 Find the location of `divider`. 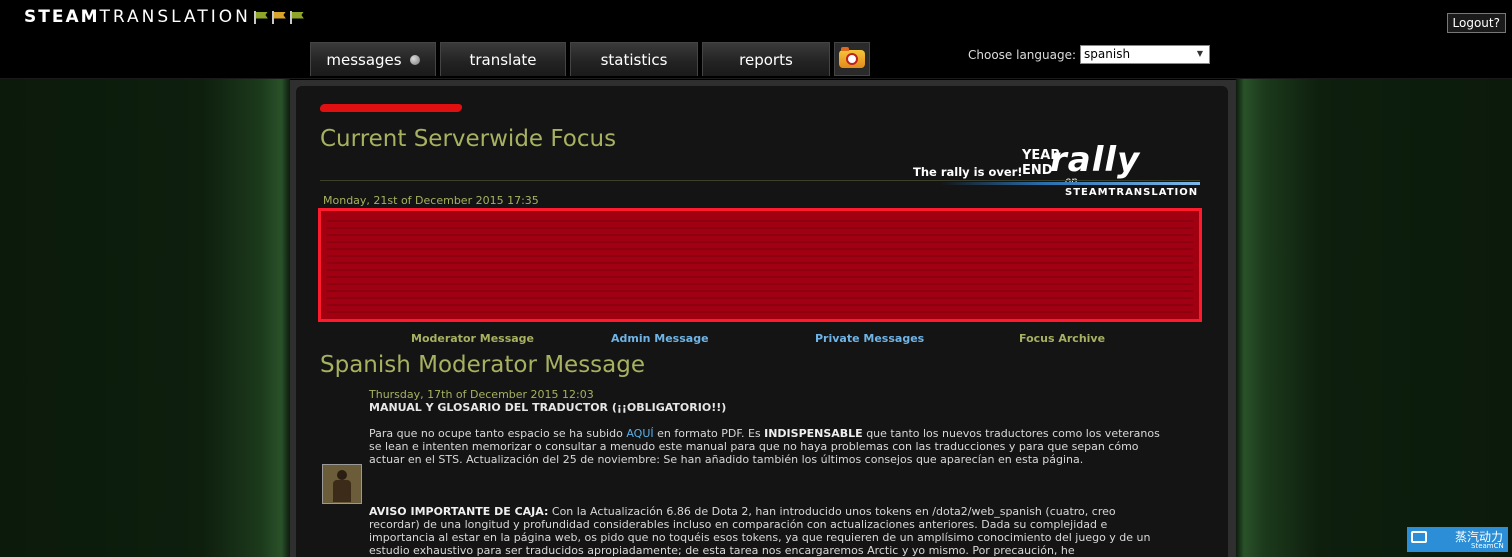

divider is located at coordinates (760, 180).